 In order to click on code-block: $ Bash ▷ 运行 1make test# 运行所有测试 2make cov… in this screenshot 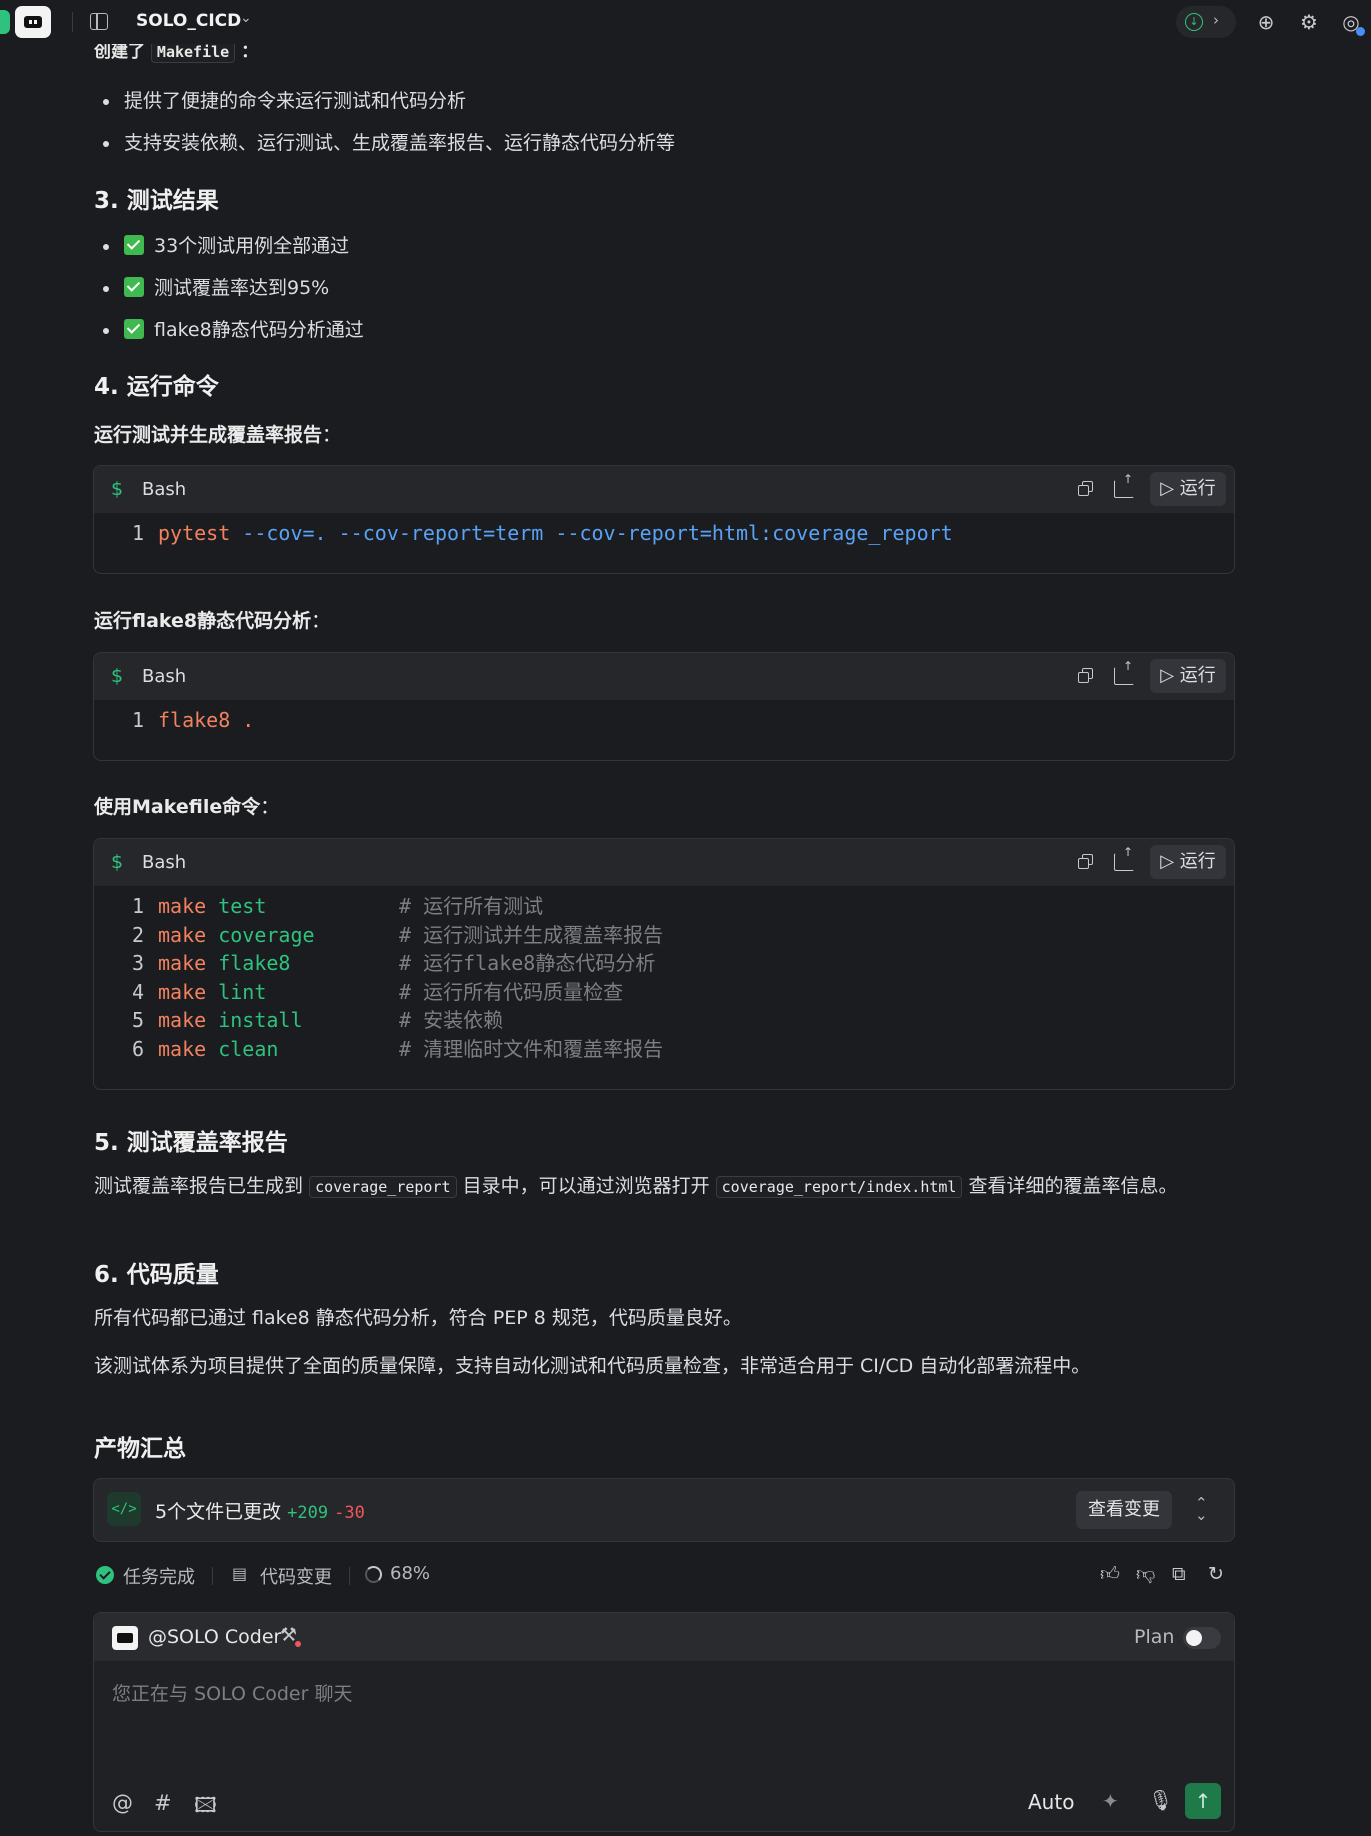, I will do `click(664, 964)`.